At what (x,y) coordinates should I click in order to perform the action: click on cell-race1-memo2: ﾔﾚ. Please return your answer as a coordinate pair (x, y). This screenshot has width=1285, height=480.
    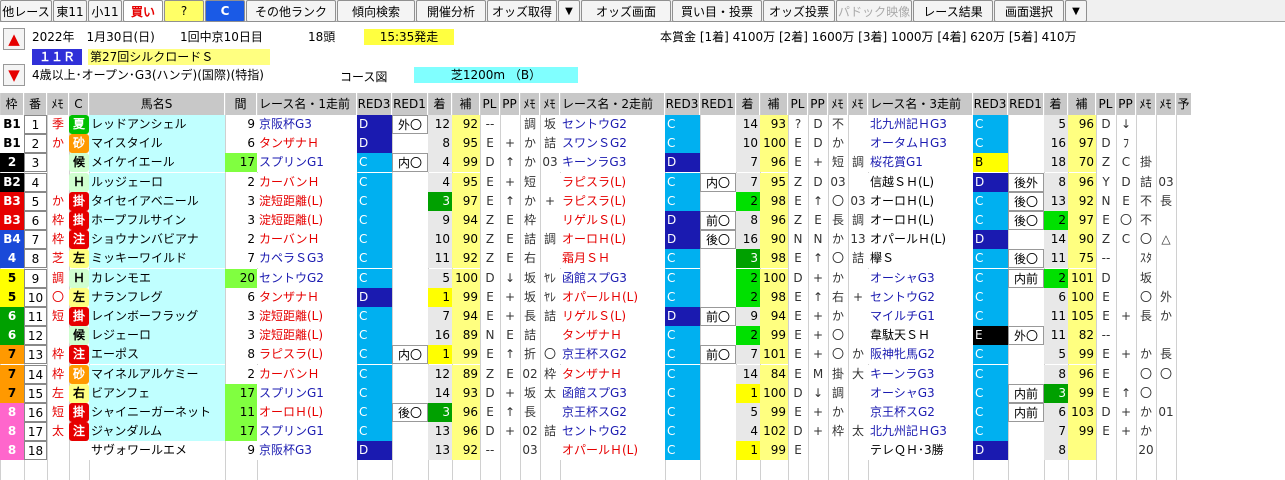
    Looking at the image, I should click on (549, 296).